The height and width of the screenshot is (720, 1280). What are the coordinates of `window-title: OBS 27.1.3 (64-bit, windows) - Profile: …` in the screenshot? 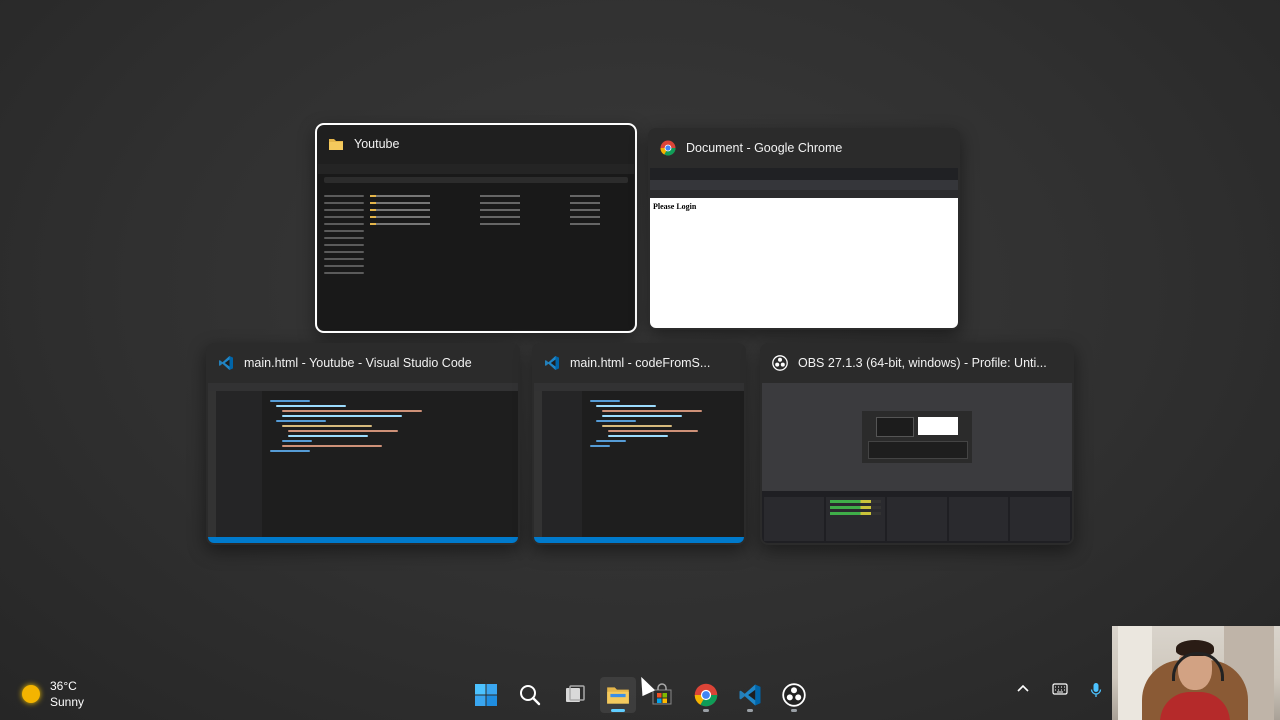 It's located at (922, 363).